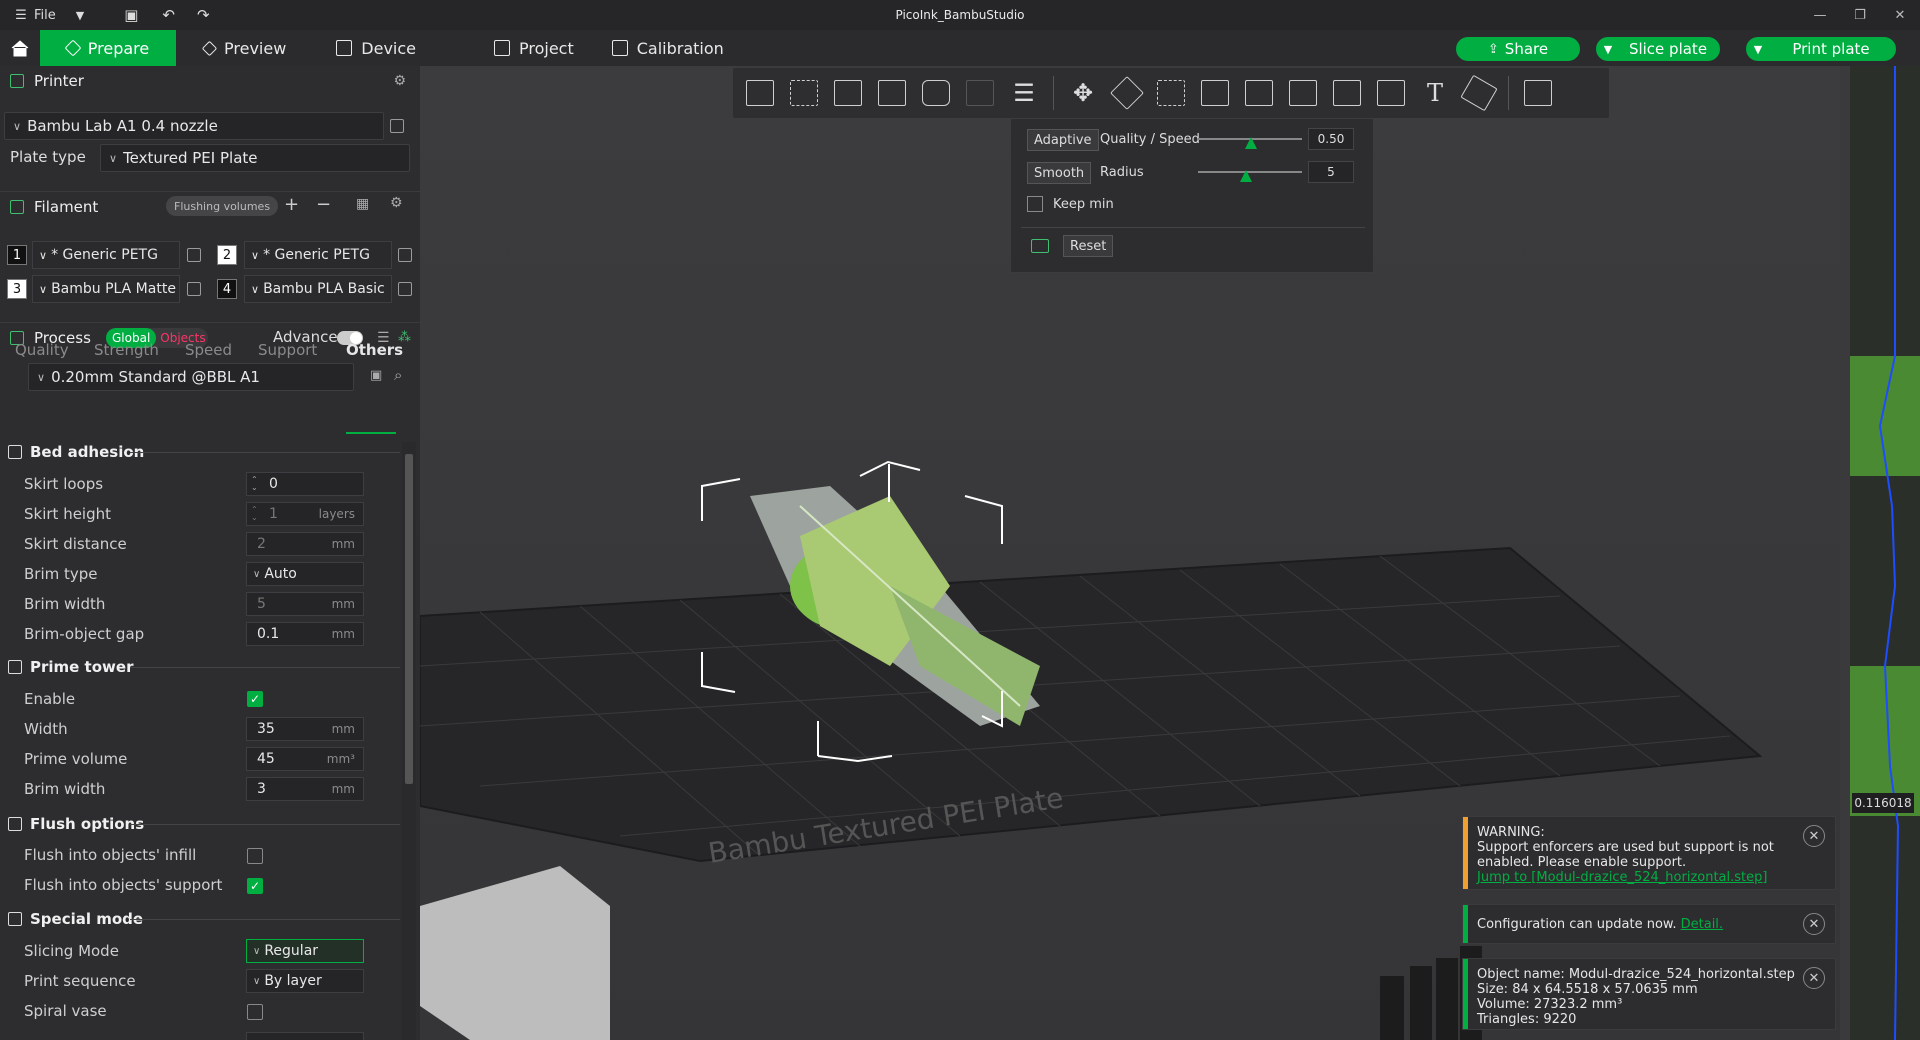  What do you see at coordinates (1215, 93) in the screenshot?
I see `lay-on-face-icon` at bounding box center [1215, 93].